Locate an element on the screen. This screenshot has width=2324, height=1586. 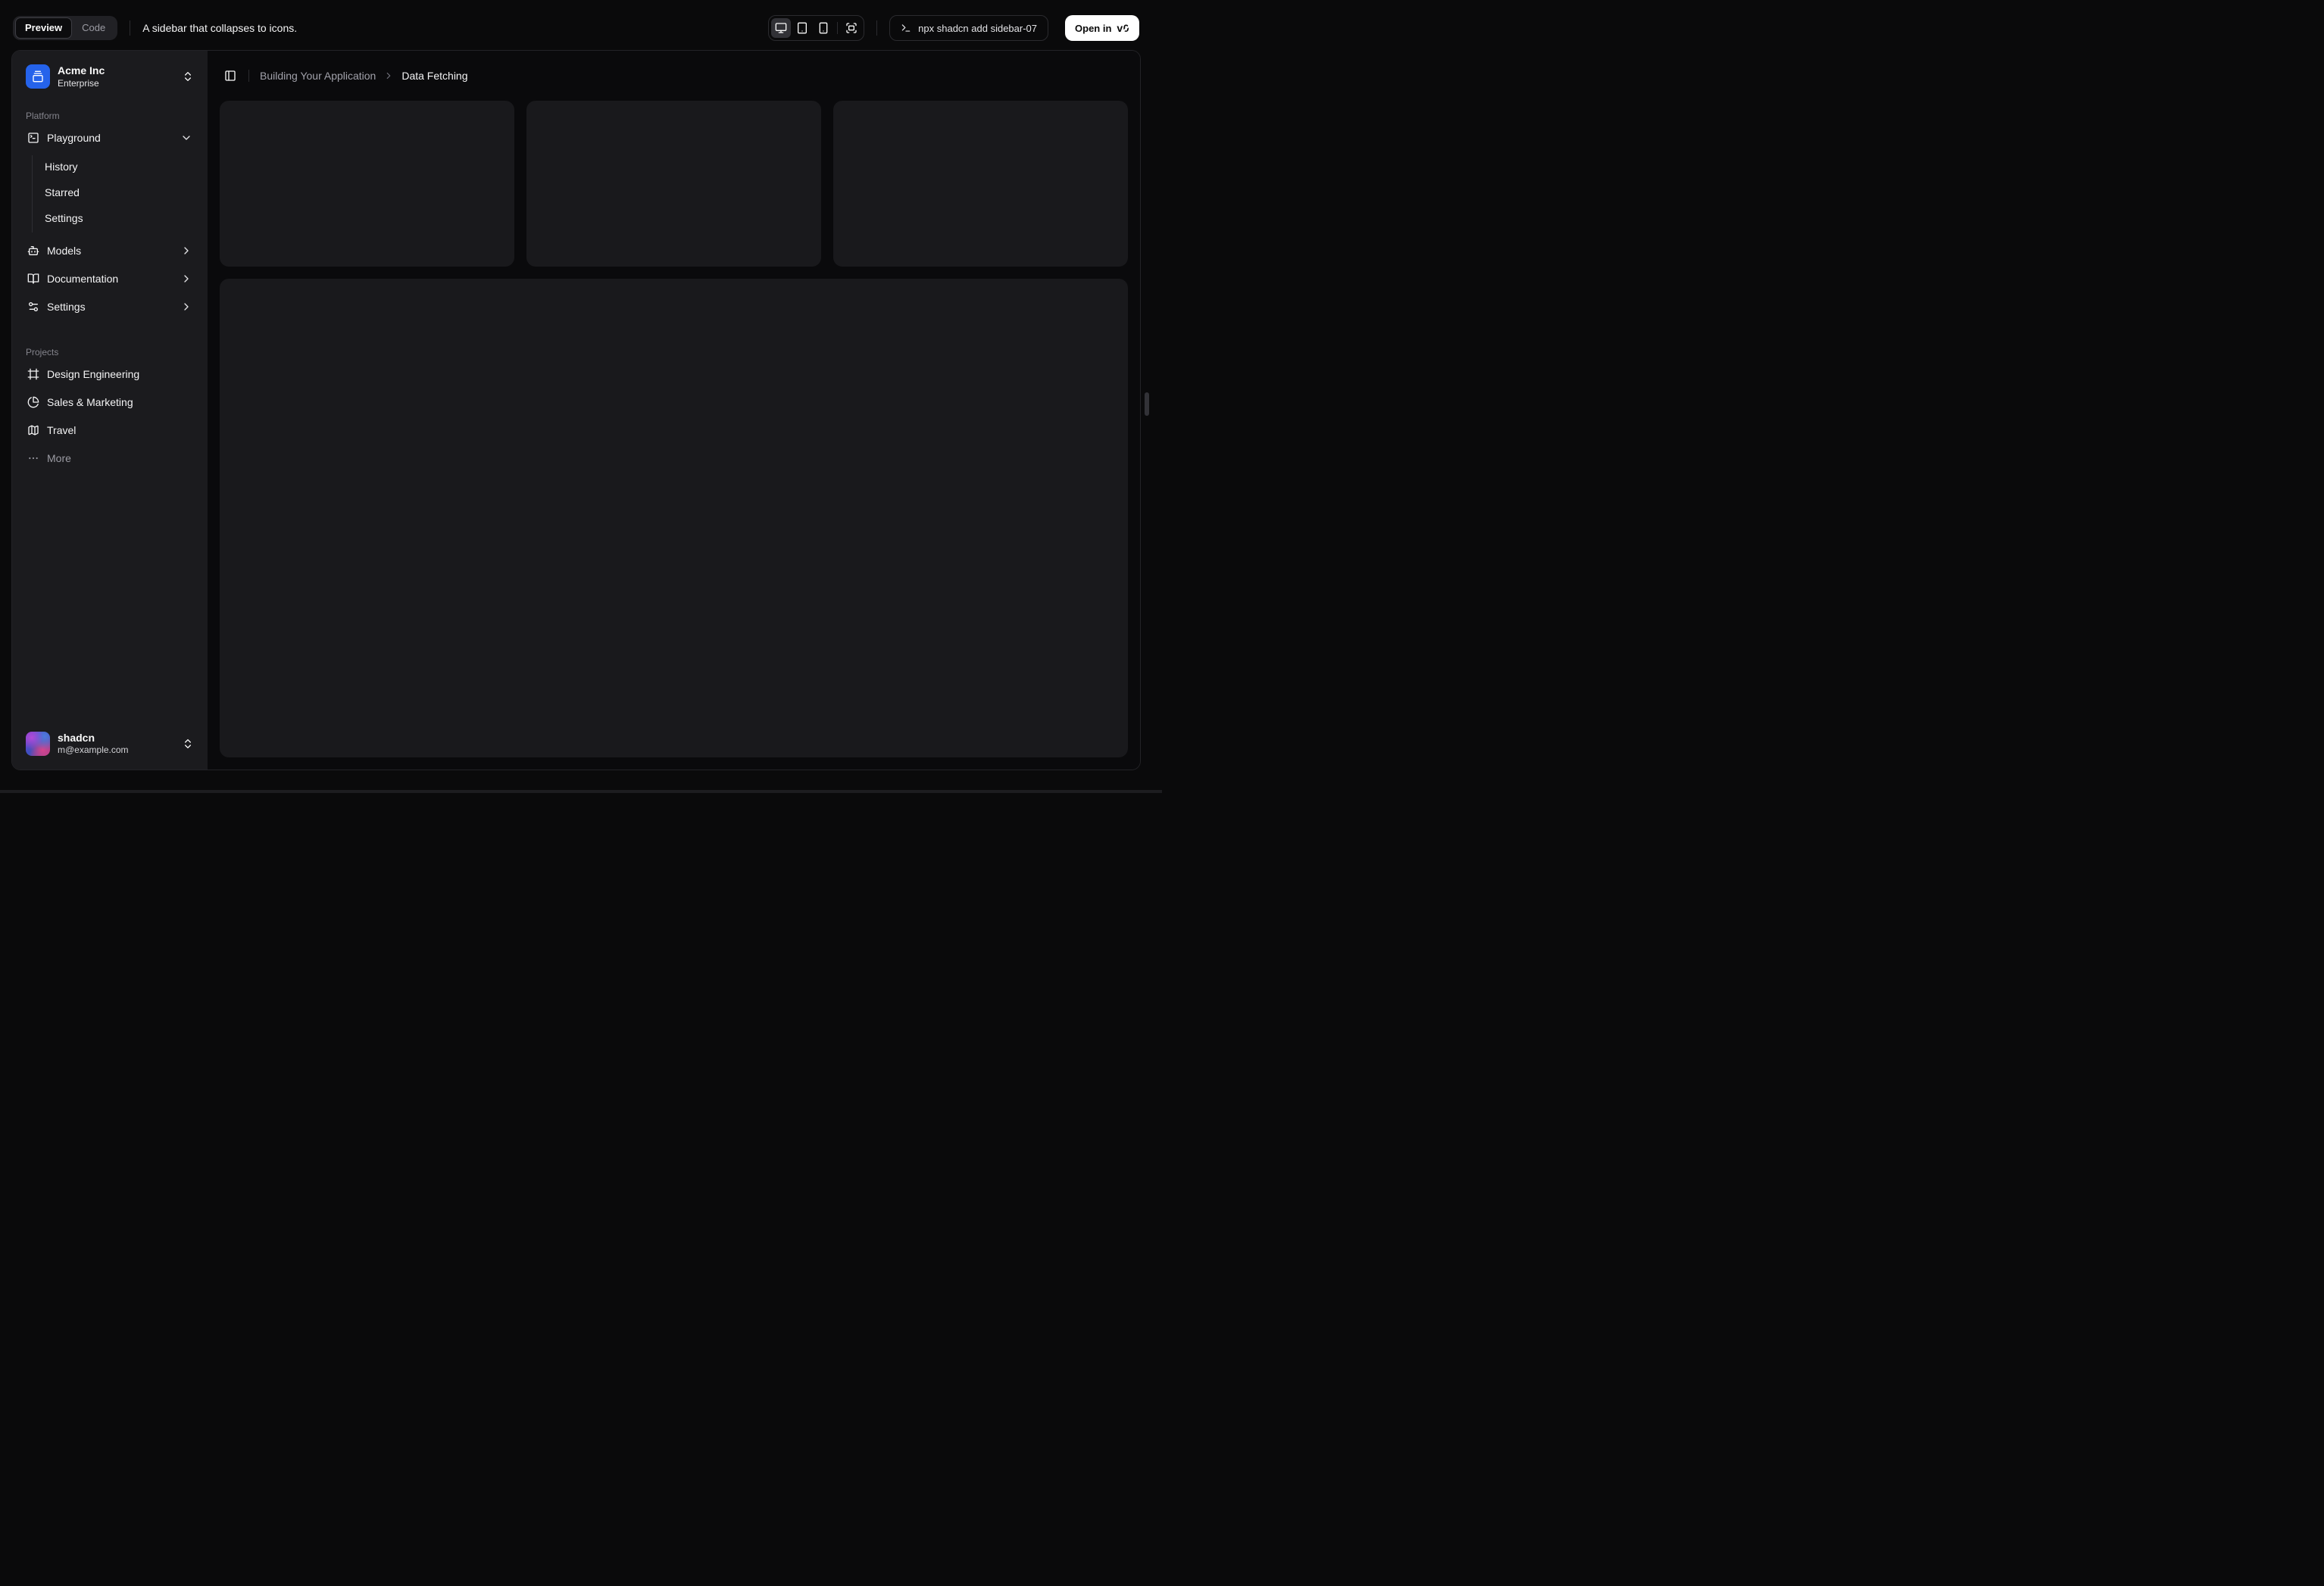
ellipsis-icon is located at coordinates (33, 458).